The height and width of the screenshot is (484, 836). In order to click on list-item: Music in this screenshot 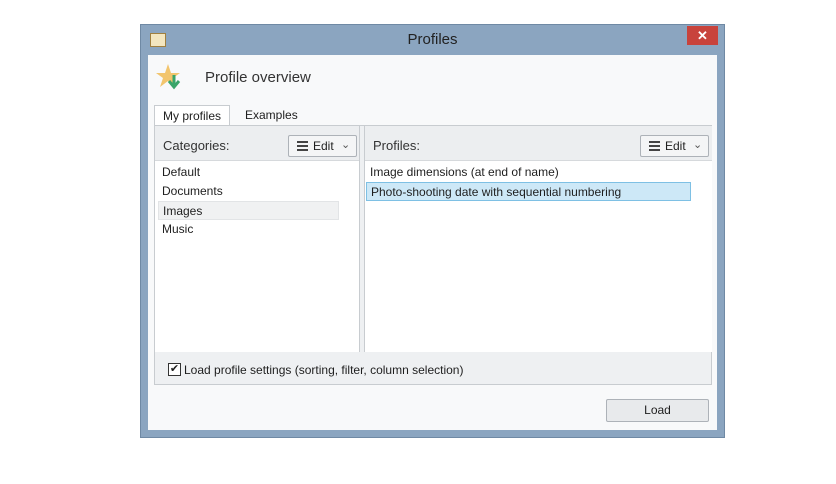, I will do `click(248, 229)`.